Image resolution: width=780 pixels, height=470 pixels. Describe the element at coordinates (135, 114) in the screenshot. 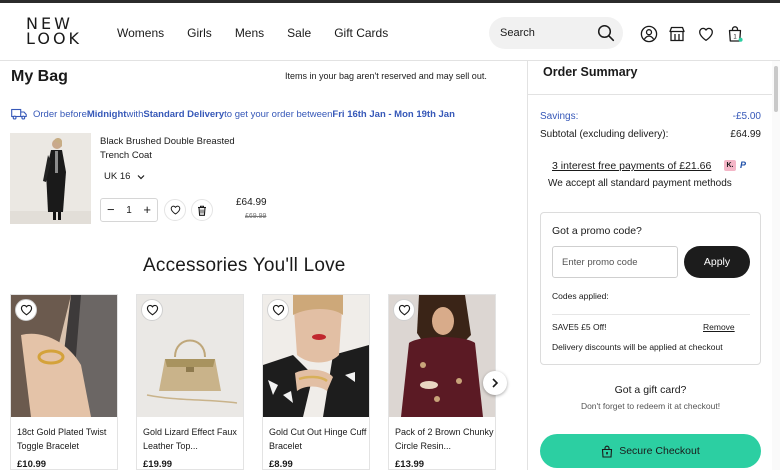

I see `delivery-text-2: with` at that location.